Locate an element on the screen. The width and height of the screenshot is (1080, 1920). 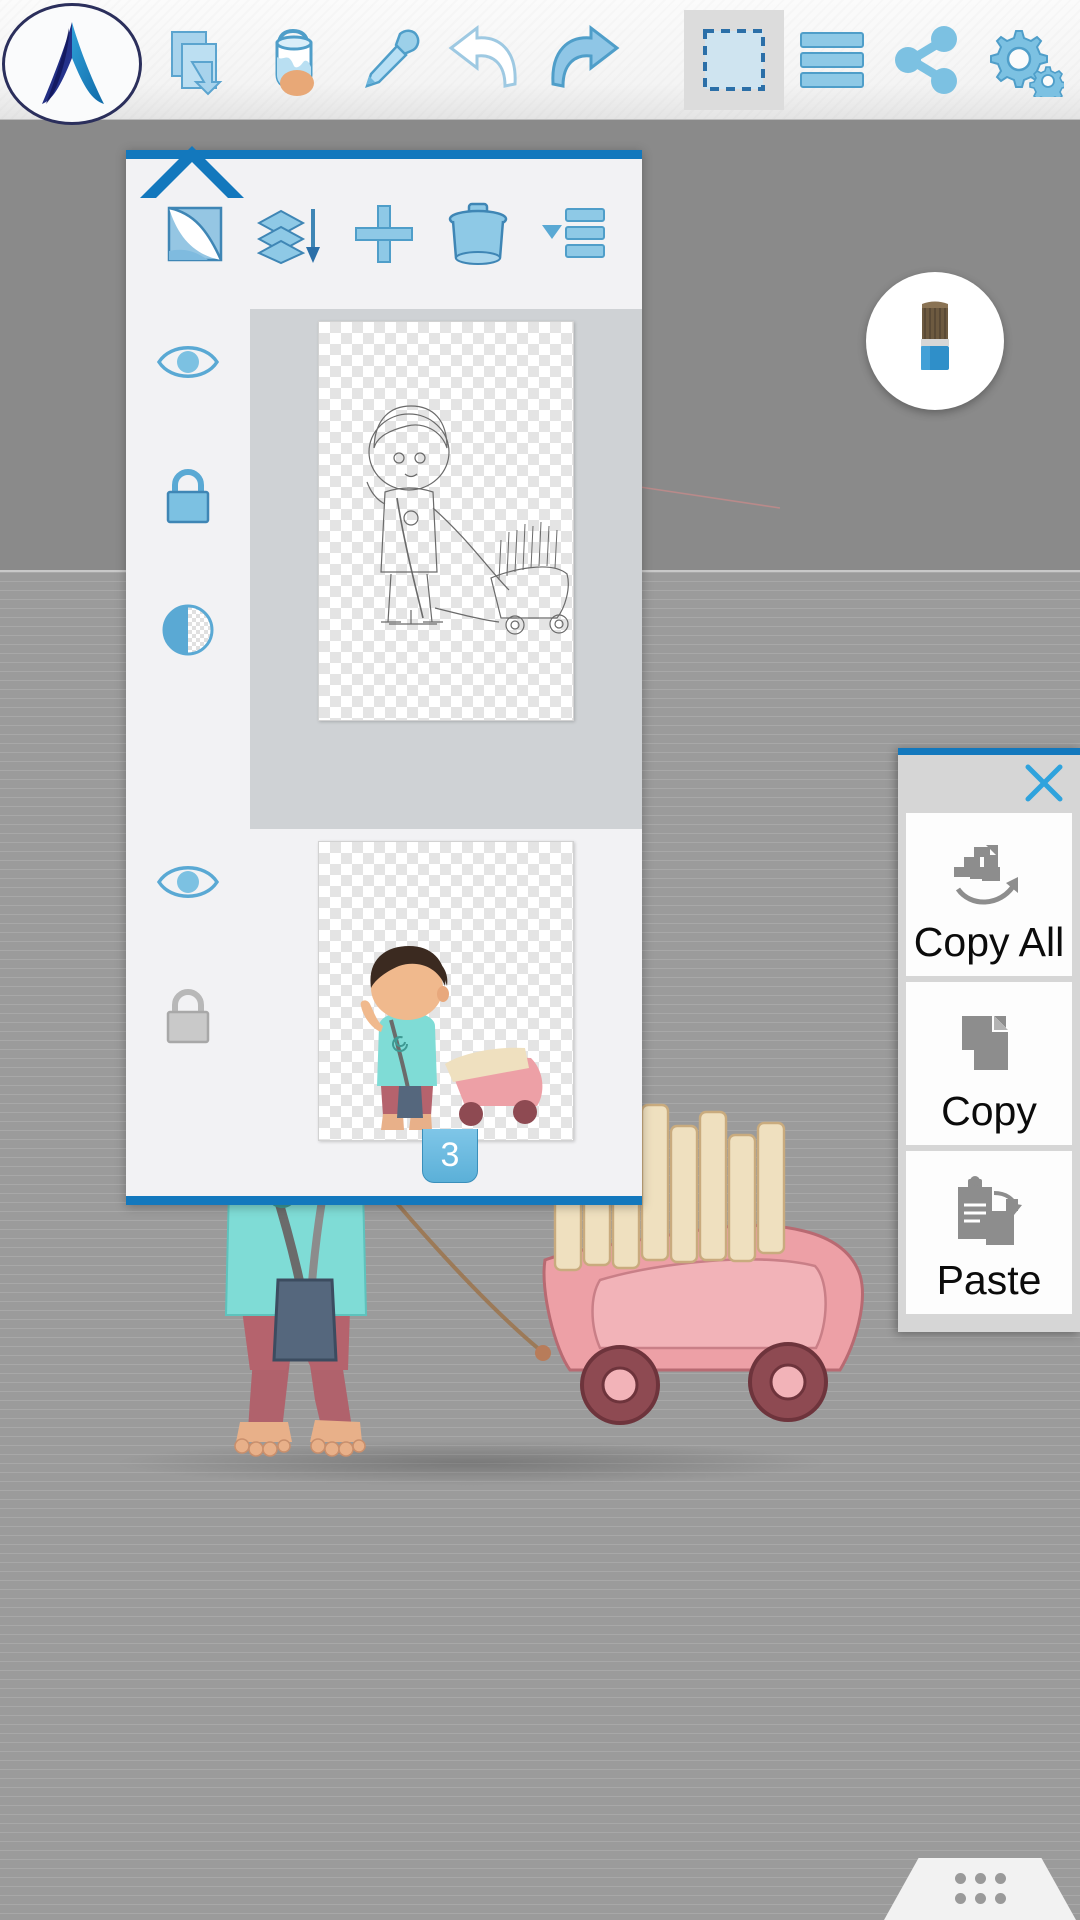
layer-action-add is located at coordinates (384, 234).